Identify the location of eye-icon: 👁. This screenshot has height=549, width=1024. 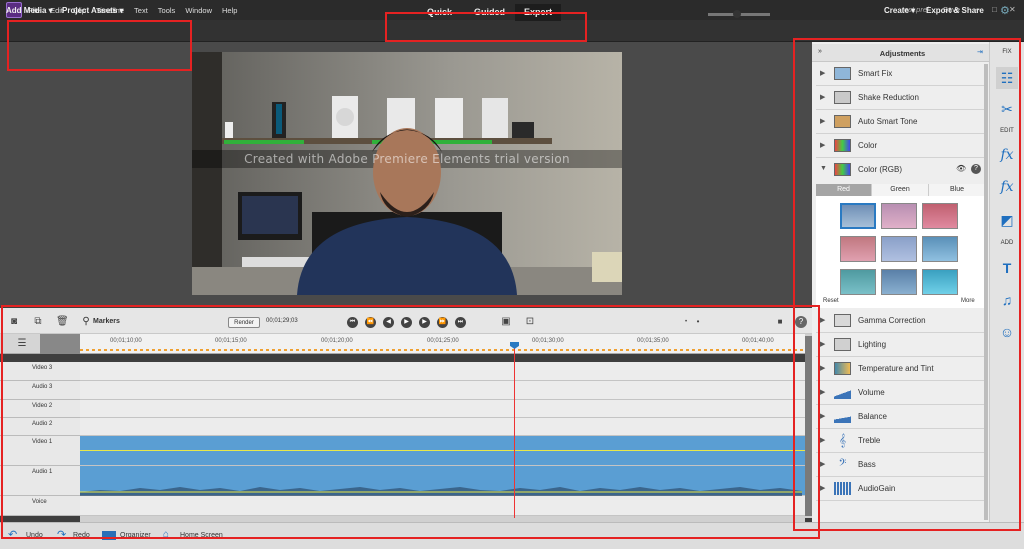
(961, 168).